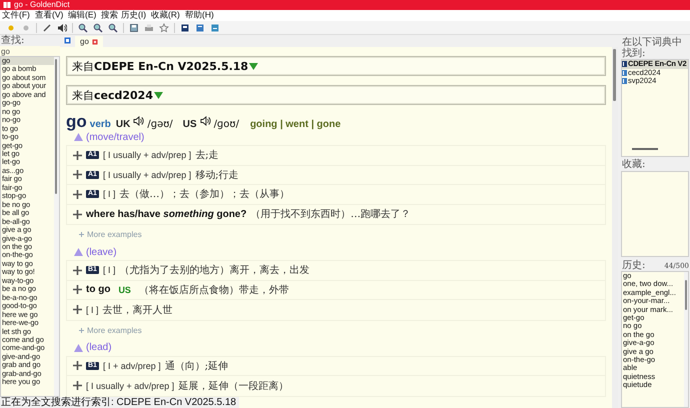 Image resolution: width=690 pixels, height=408 pixels. What do you see at coordinates (67, 40) in the screenshot?
I see `tab-icon` at bounding box center [67, 40].